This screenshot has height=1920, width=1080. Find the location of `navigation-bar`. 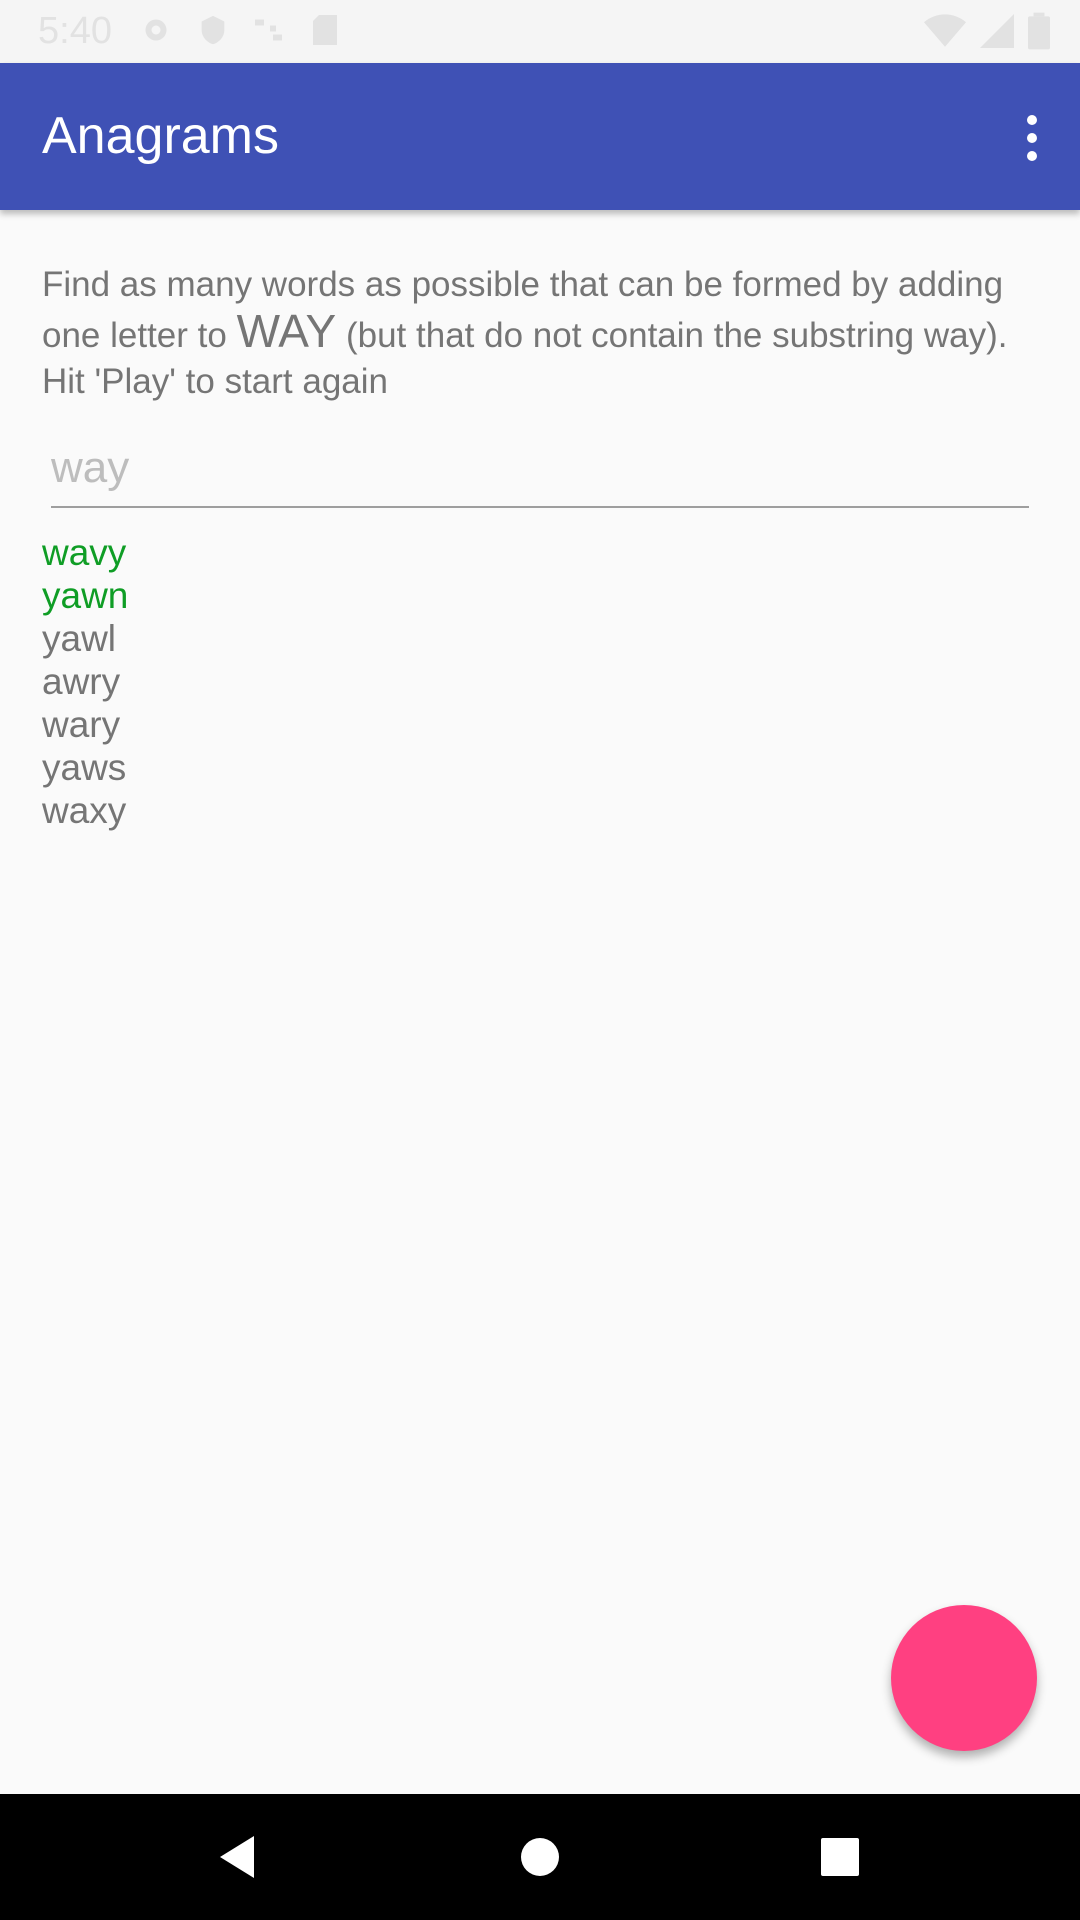

navigation-bar is located at coordinates (540, 1857).